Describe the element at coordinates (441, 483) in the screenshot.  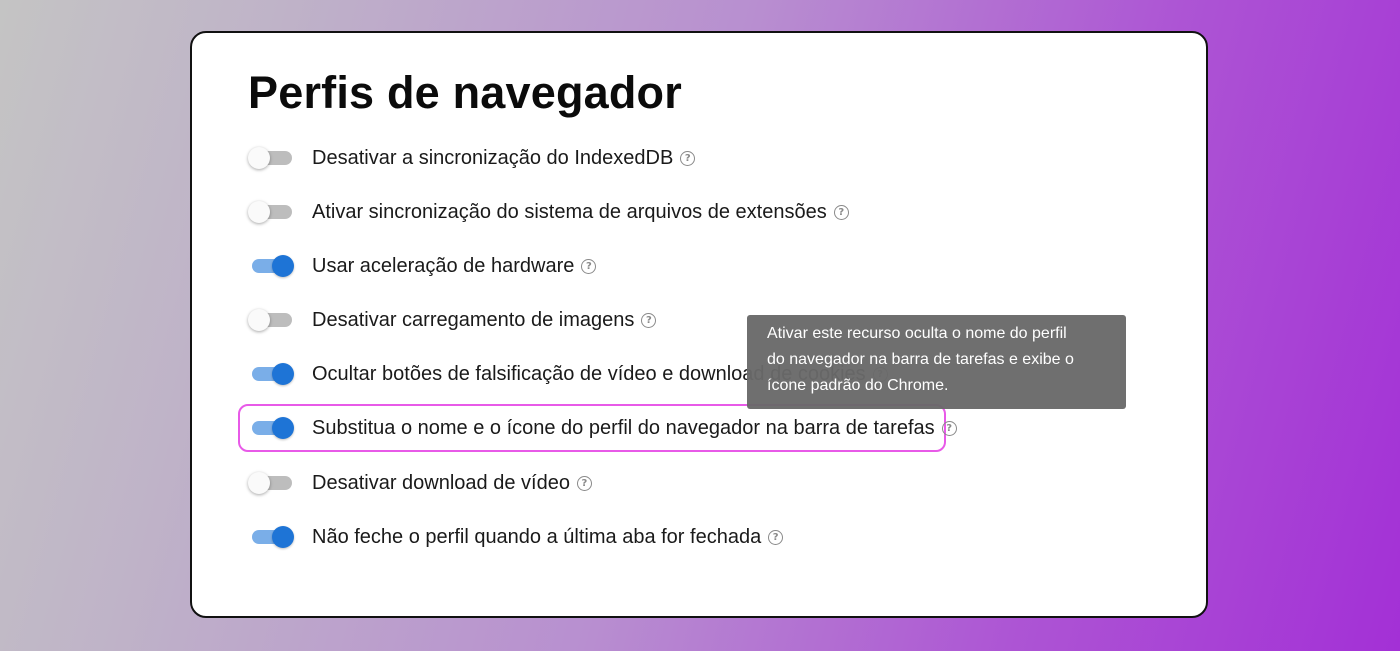
I see `setting-label: Desativar download de vídeo` at that location.